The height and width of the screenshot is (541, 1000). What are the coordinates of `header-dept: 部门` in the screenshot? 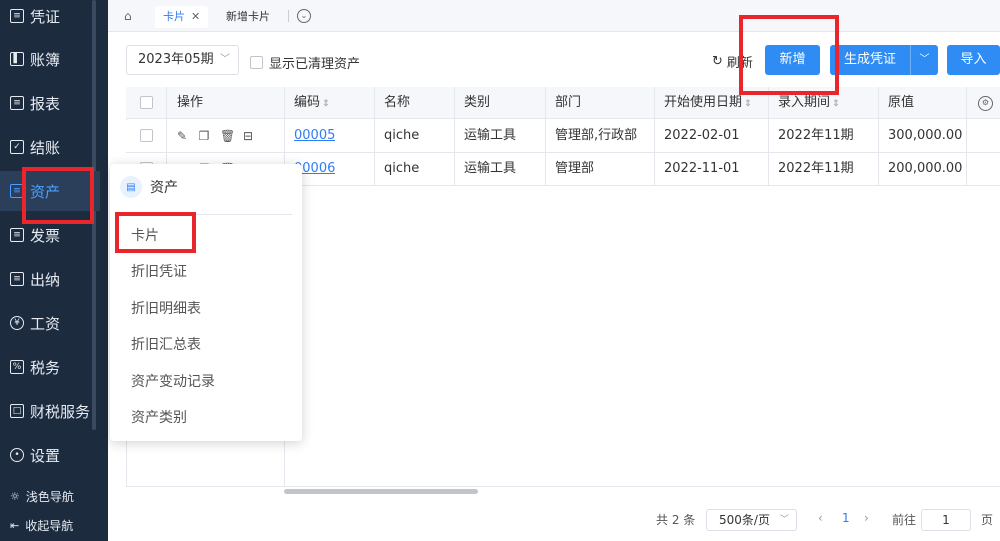 It's located at (568, 102).